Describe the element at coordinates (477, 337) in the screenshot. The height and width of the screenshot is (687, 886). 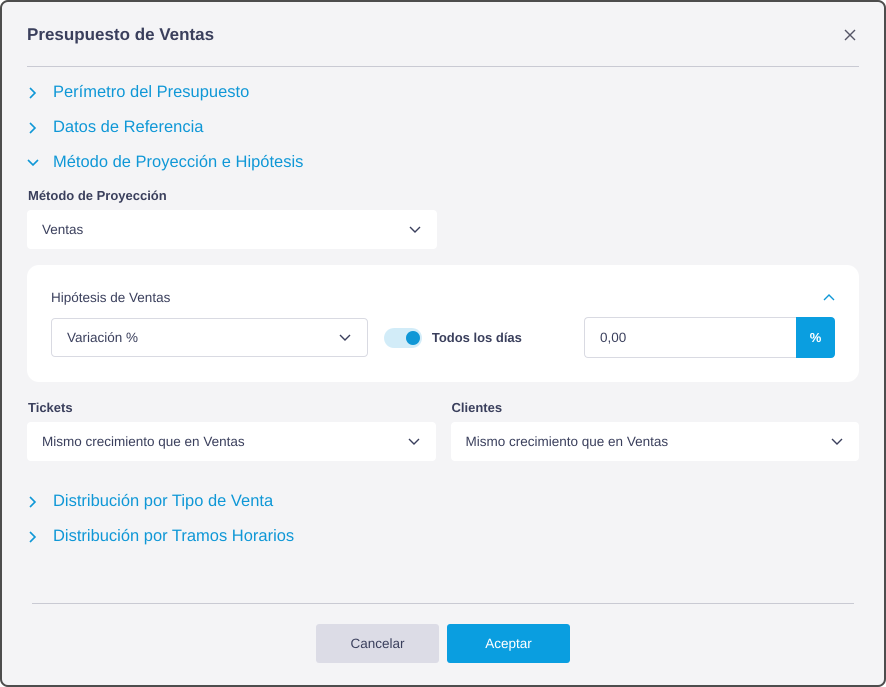
I see `toggle-label: Todos los días` at that location.